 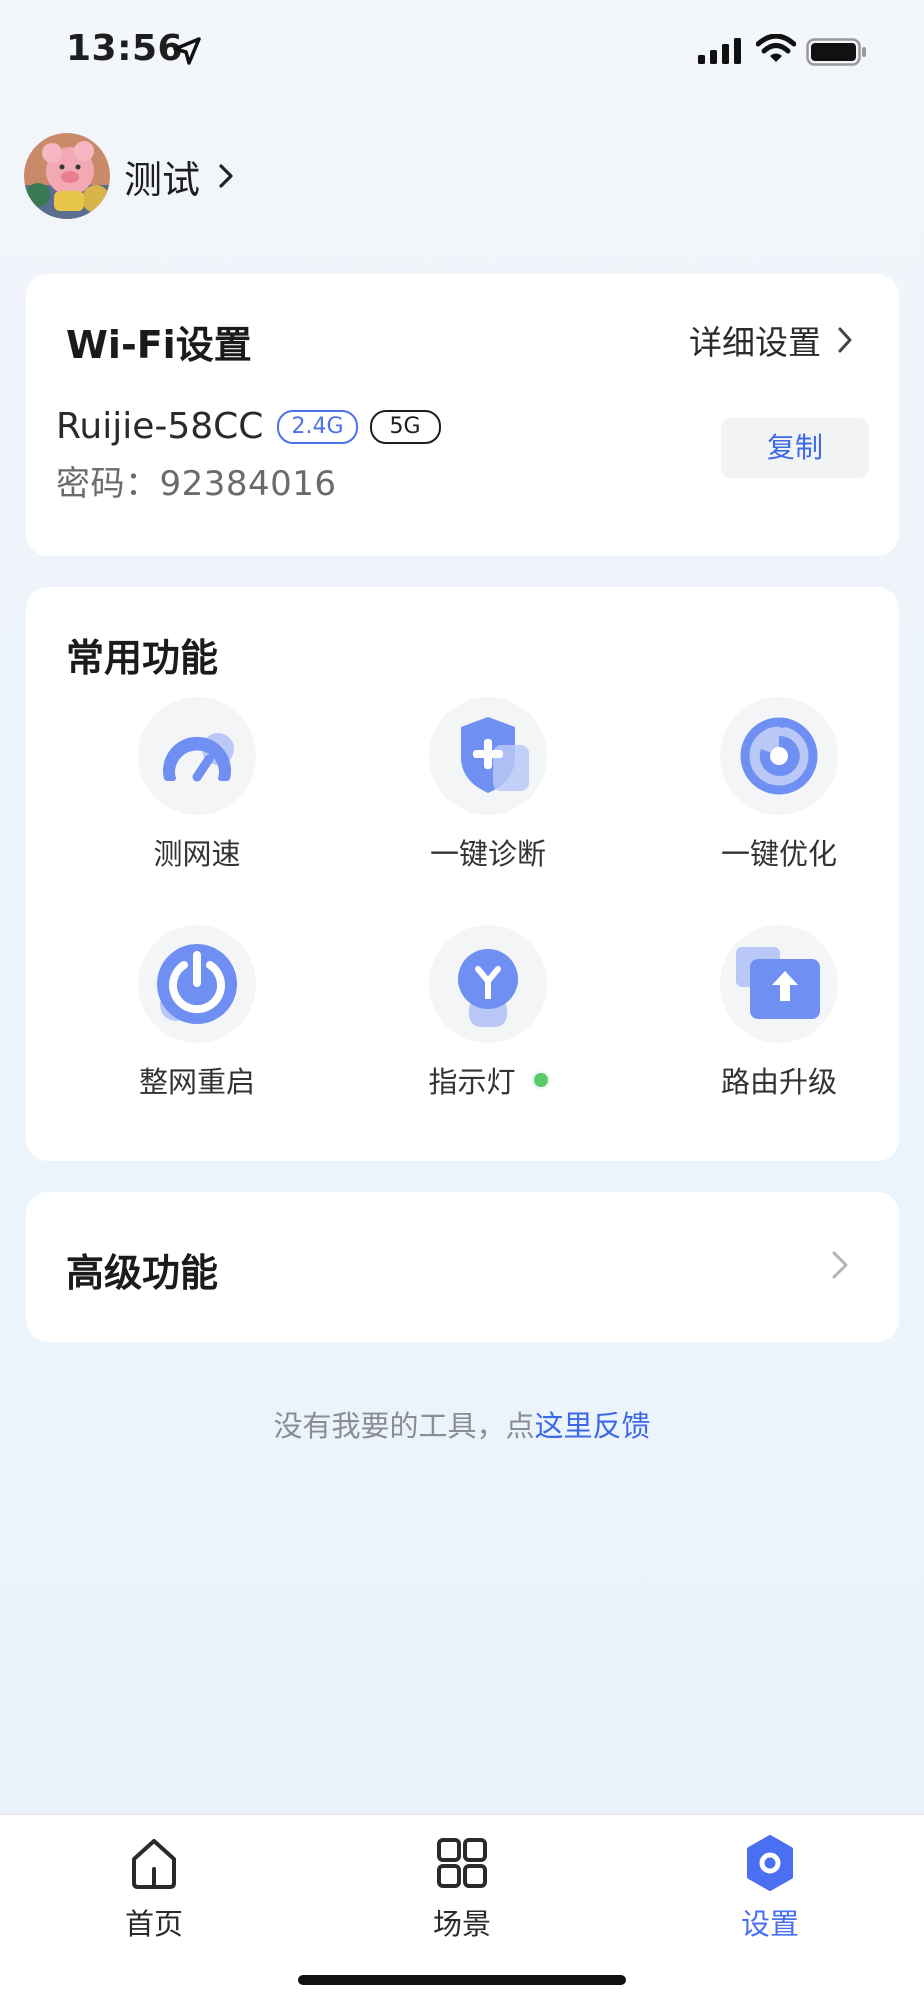 I want to click on wifi-settings-title: Wi-Fi设置, so click(x=159, y=345).